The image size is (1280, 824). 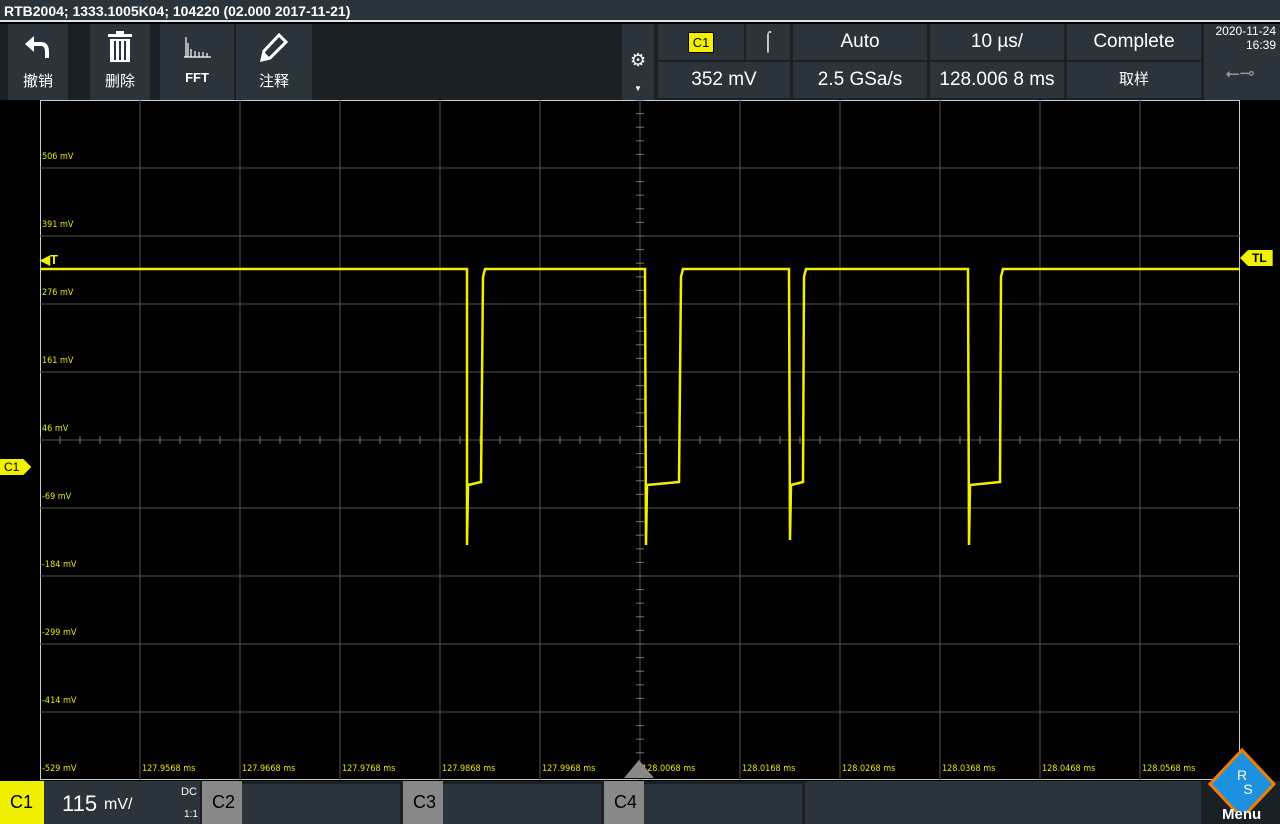 I want to click on trigger-source: C1, so click(x=701, y=42).